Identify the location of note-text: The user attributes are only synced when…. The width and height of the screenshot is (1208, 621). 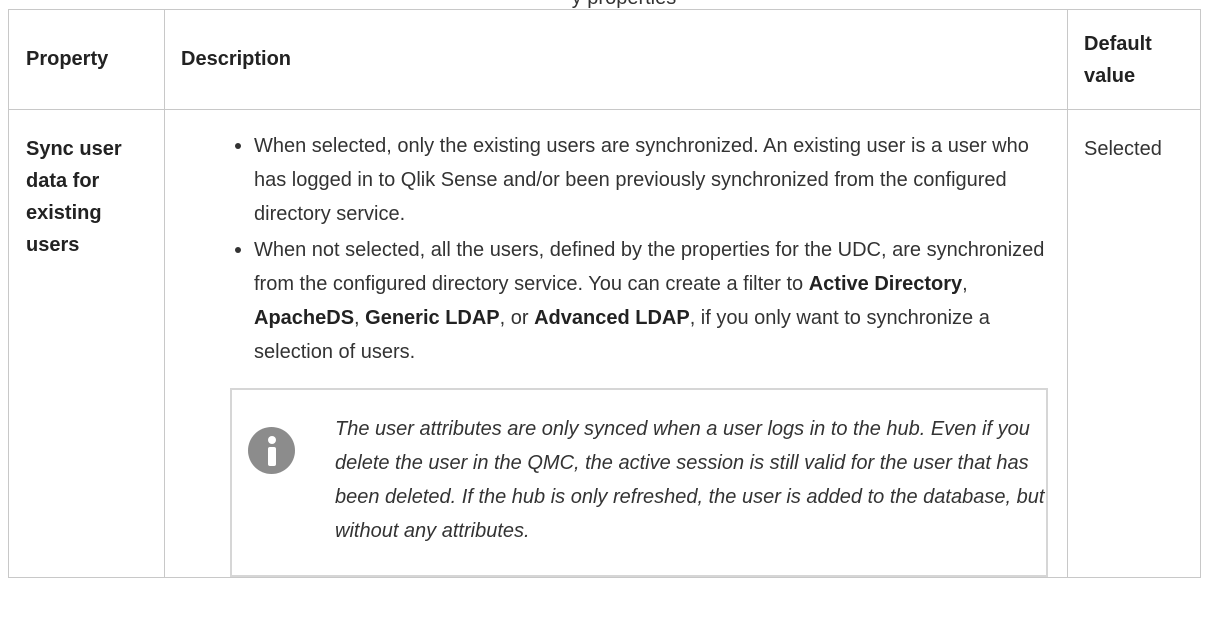
(690, 480).